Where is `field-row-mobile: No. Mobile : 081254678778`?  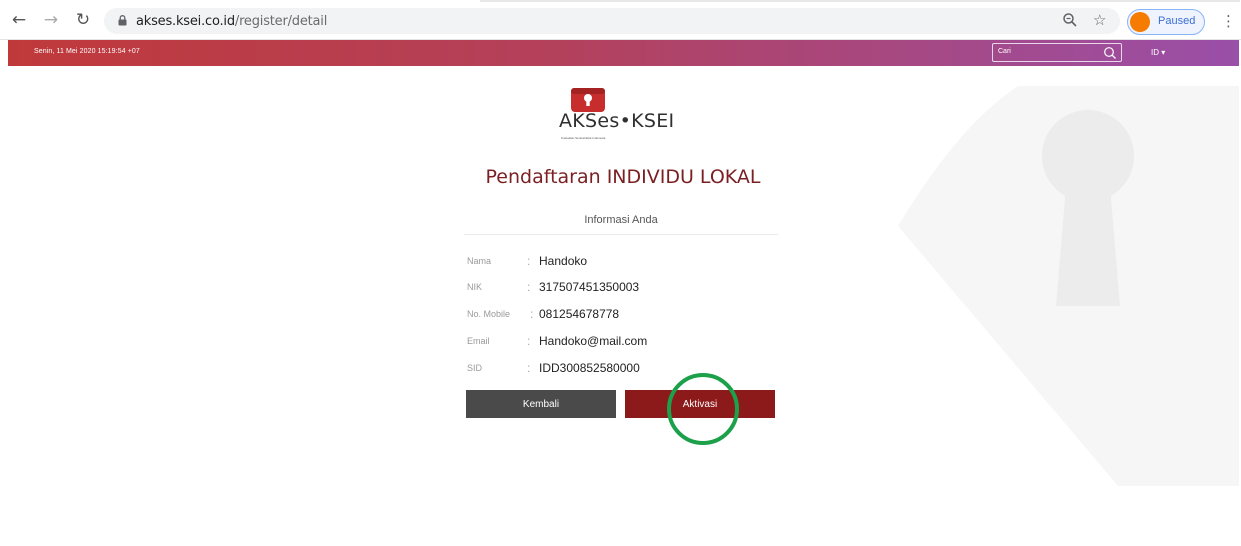
field-row-mobile: No. Mobile : 081254678778 is located at coordinates (637, 315).